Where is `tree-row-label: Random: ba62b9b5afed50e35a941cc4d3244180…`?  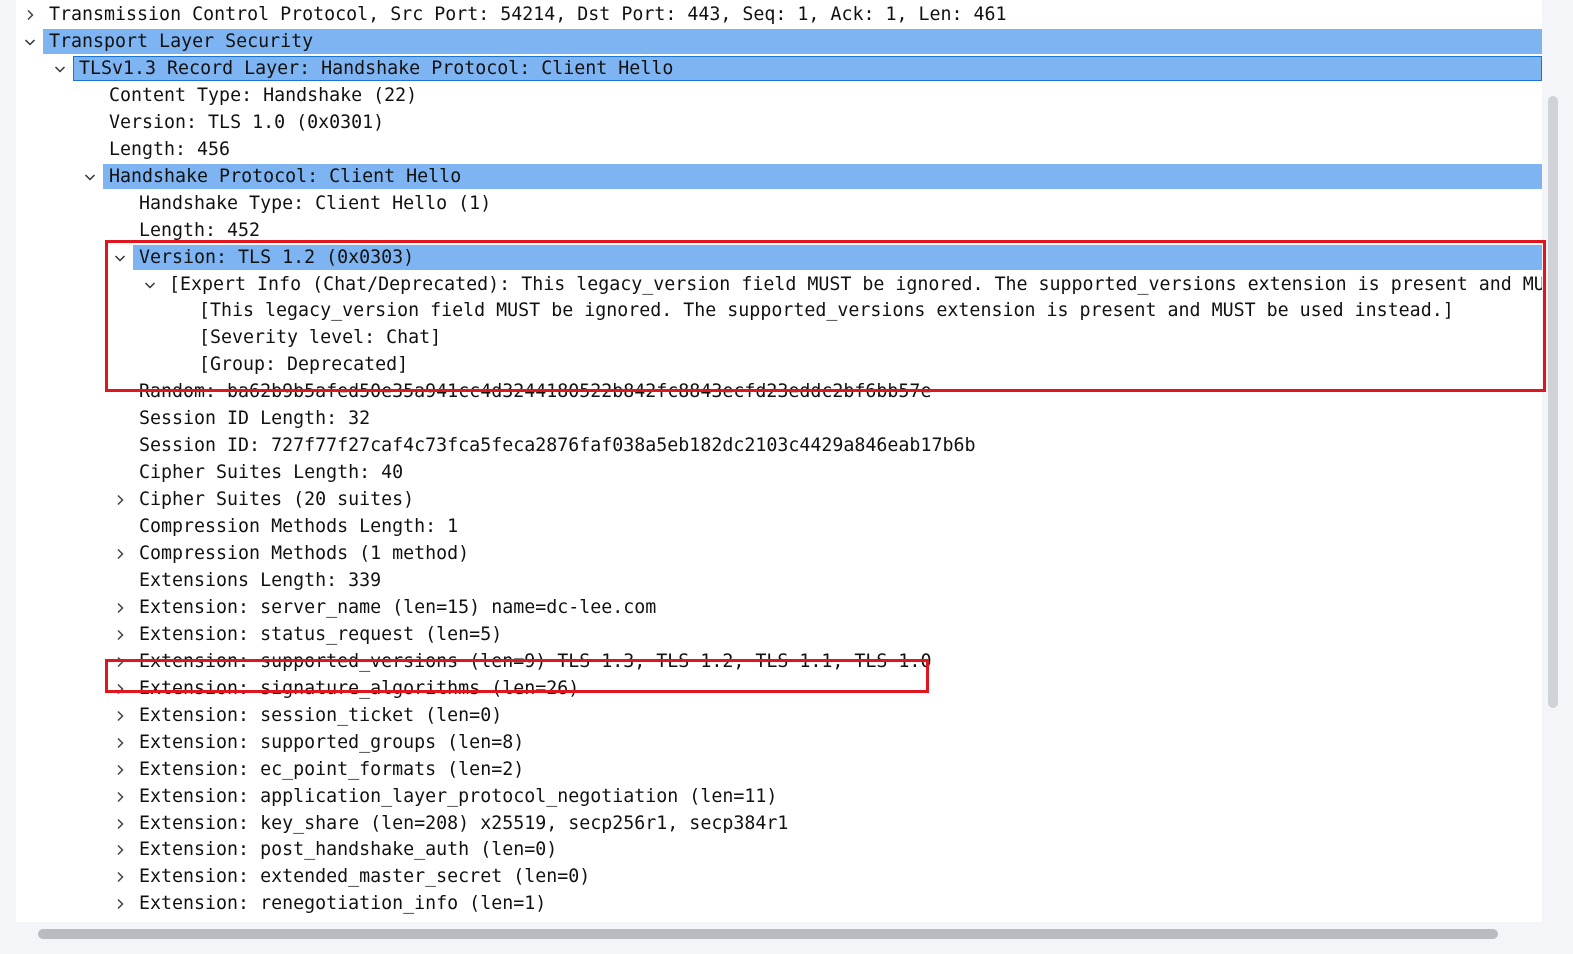 tree-row-label: Random: ba62b9b5afed50e35a941cc4d3244180… is located at coordinates (535, 391).